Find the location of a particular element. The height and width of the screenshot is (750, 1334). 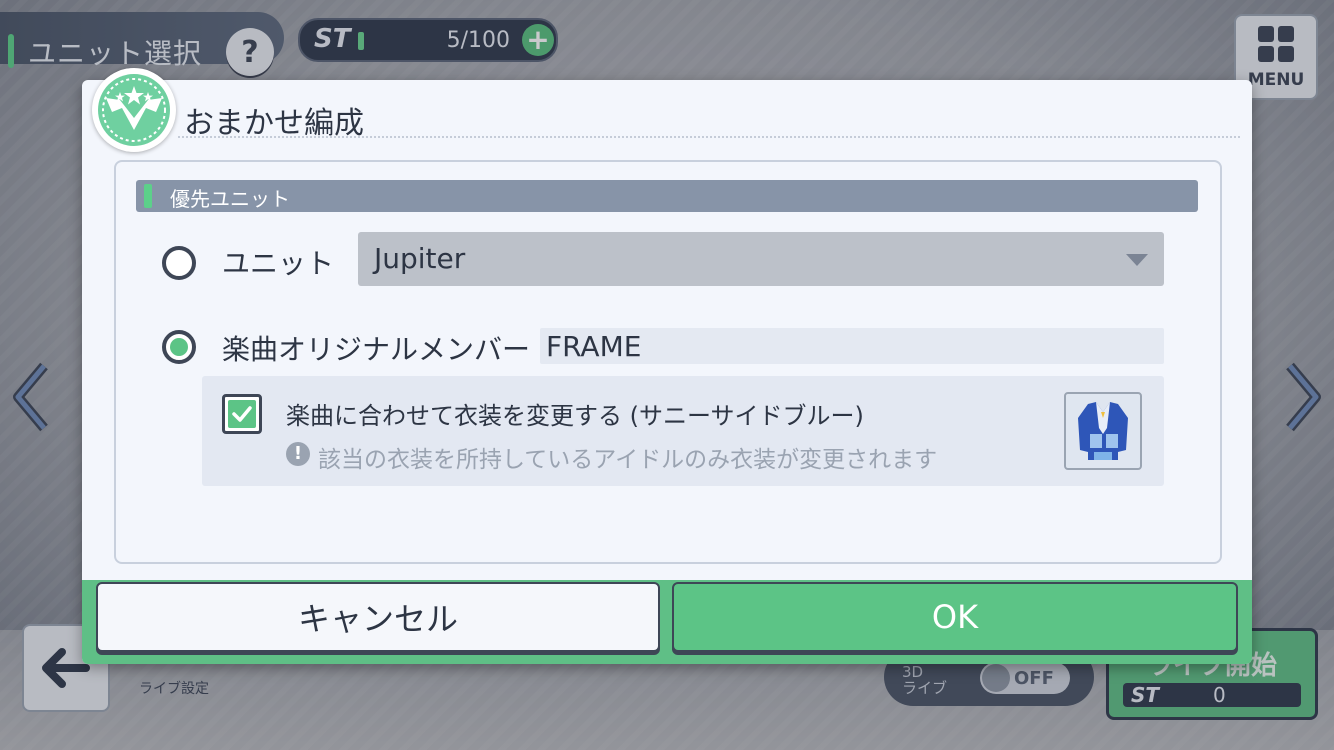

unit-select: Jupiter is located at coordinates (761, 259).